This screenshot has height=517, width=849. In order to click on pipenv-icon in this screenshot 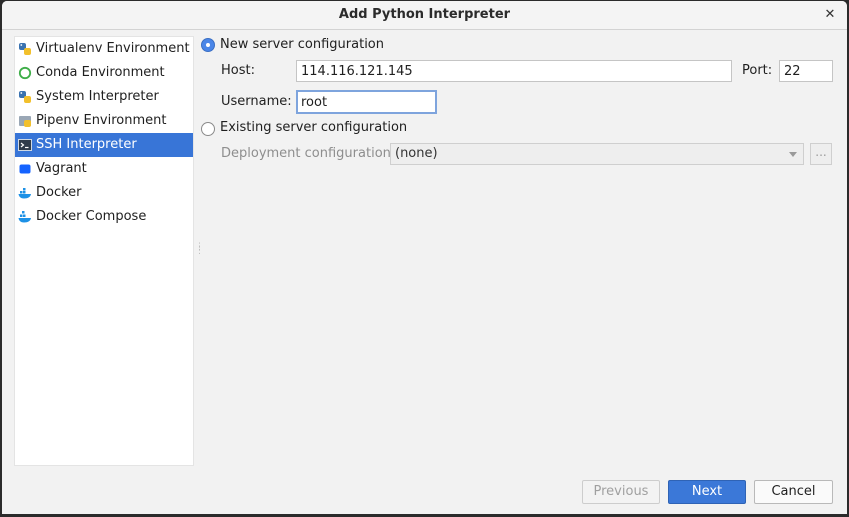, I will do `click(25, 121)`.